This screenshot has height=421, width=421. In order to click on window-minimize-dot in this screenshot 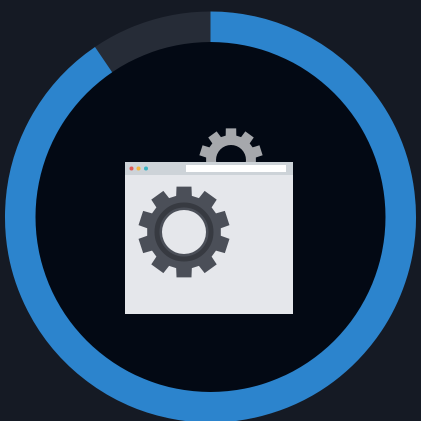, I will do `click(138, 168)`.